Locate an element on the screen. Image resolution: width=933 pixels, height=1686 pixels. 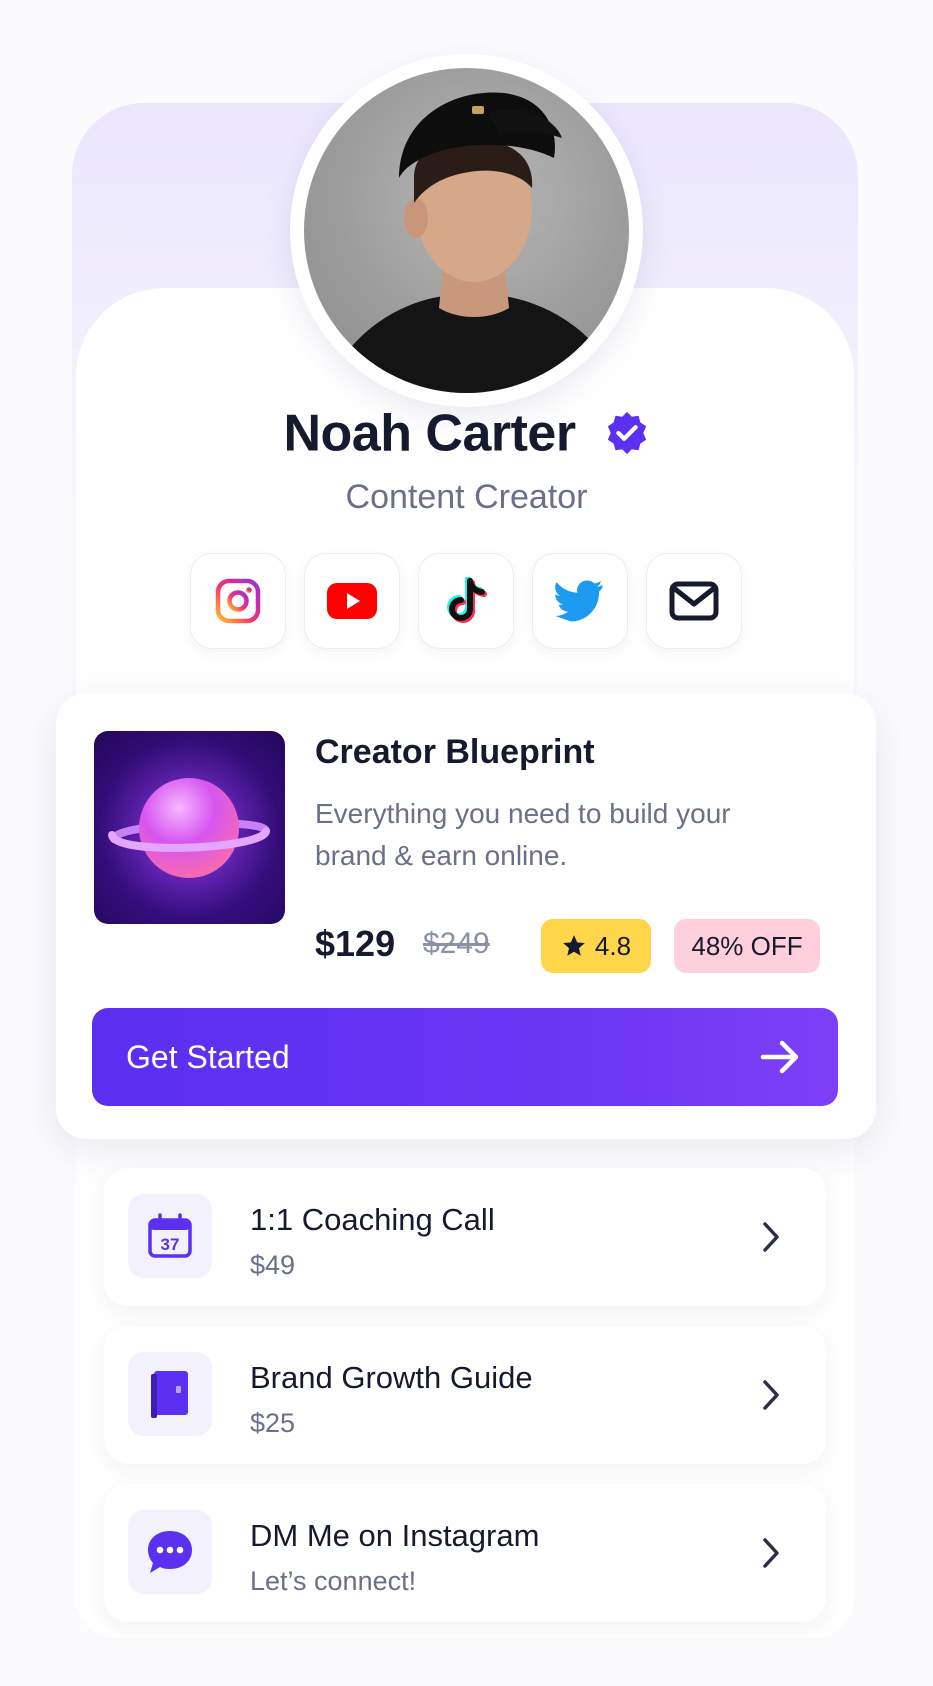
get-started-button: Get Started is located at coordinates (465, 1057).